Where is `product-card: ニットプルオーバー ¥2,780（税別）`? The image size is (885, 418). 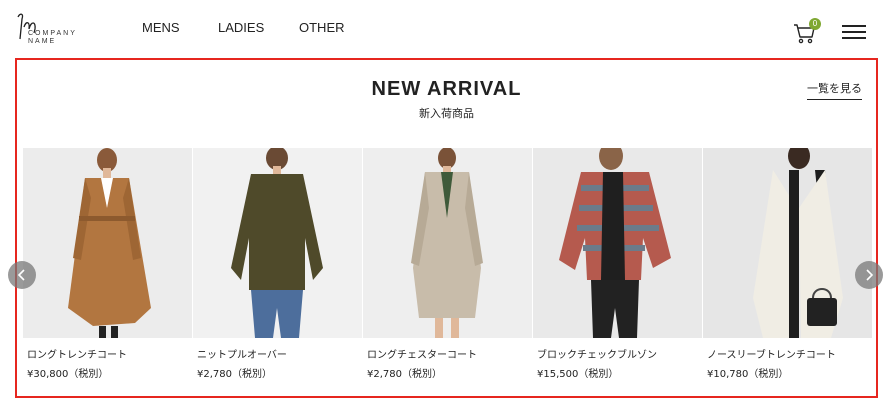 product-card: ニットプルオーバー ¥2,780（税別） is located at coordinates (277, 265).